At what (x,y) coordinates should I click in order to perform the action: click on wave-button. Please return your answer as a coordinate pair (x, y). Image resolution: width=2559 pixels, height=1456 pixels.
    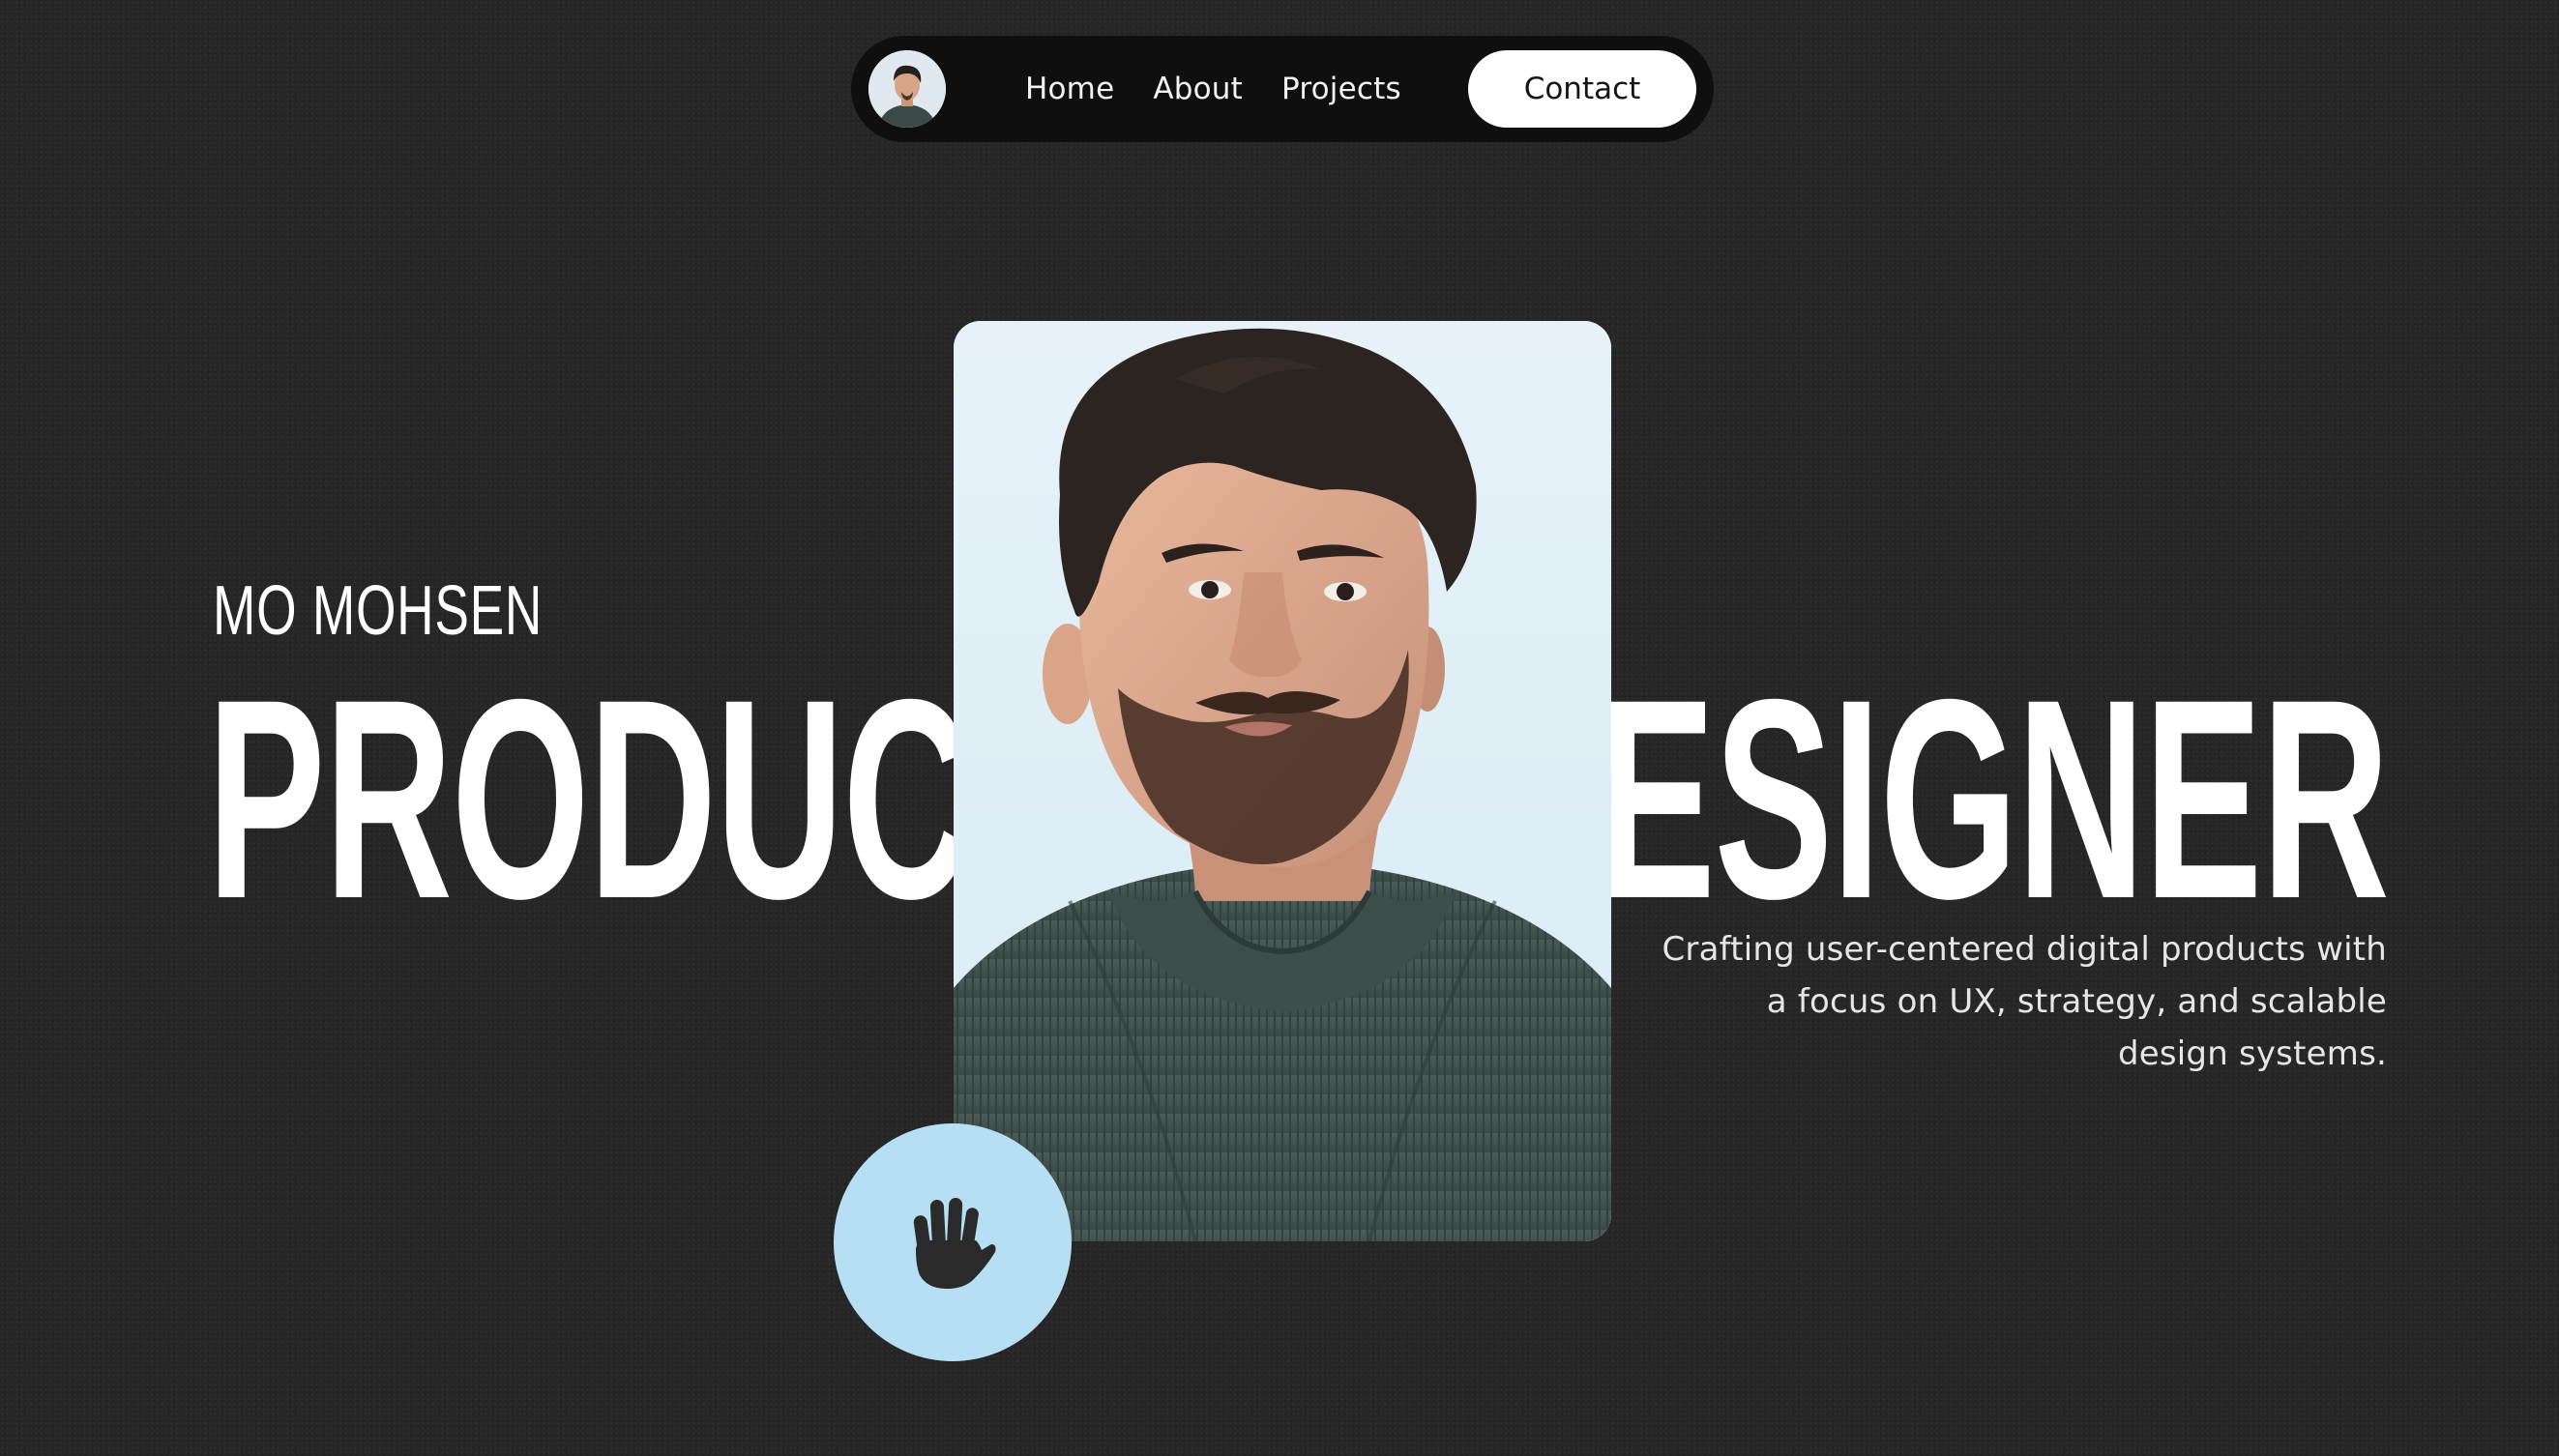
    Looking at the image, I should click on (953, 1242).